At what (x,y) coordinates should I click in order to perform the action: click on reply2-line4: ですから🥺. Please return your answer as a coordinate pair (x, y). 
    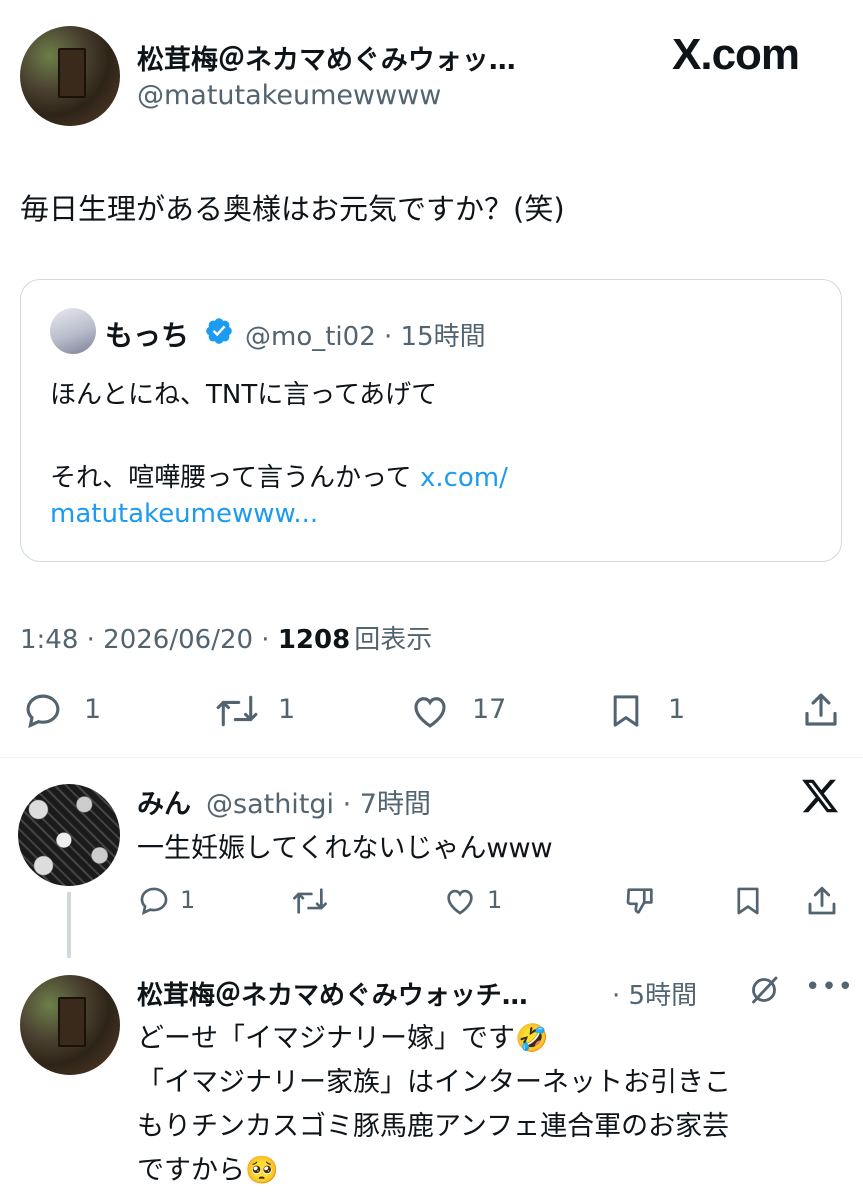
    Looking at the image, I should click on (208, 1170).